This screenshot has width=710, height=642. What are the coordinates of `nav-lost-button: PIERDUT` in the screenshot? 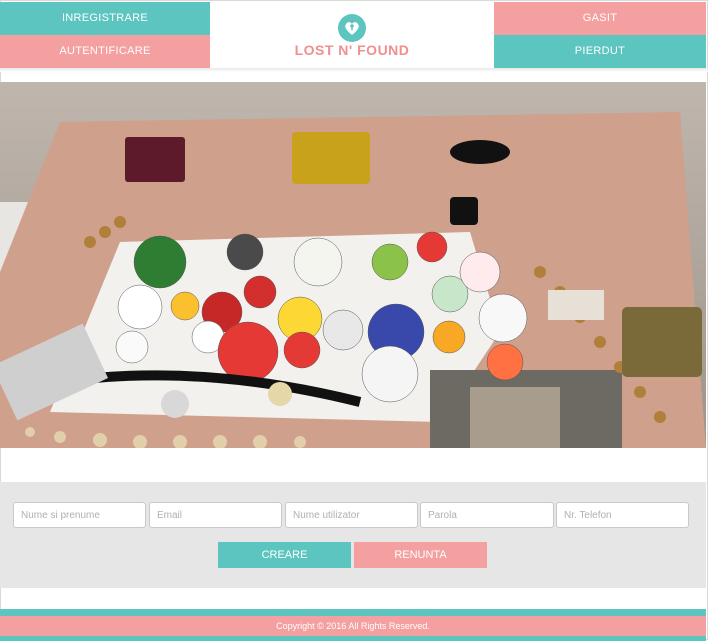 It's located at (600, 51).